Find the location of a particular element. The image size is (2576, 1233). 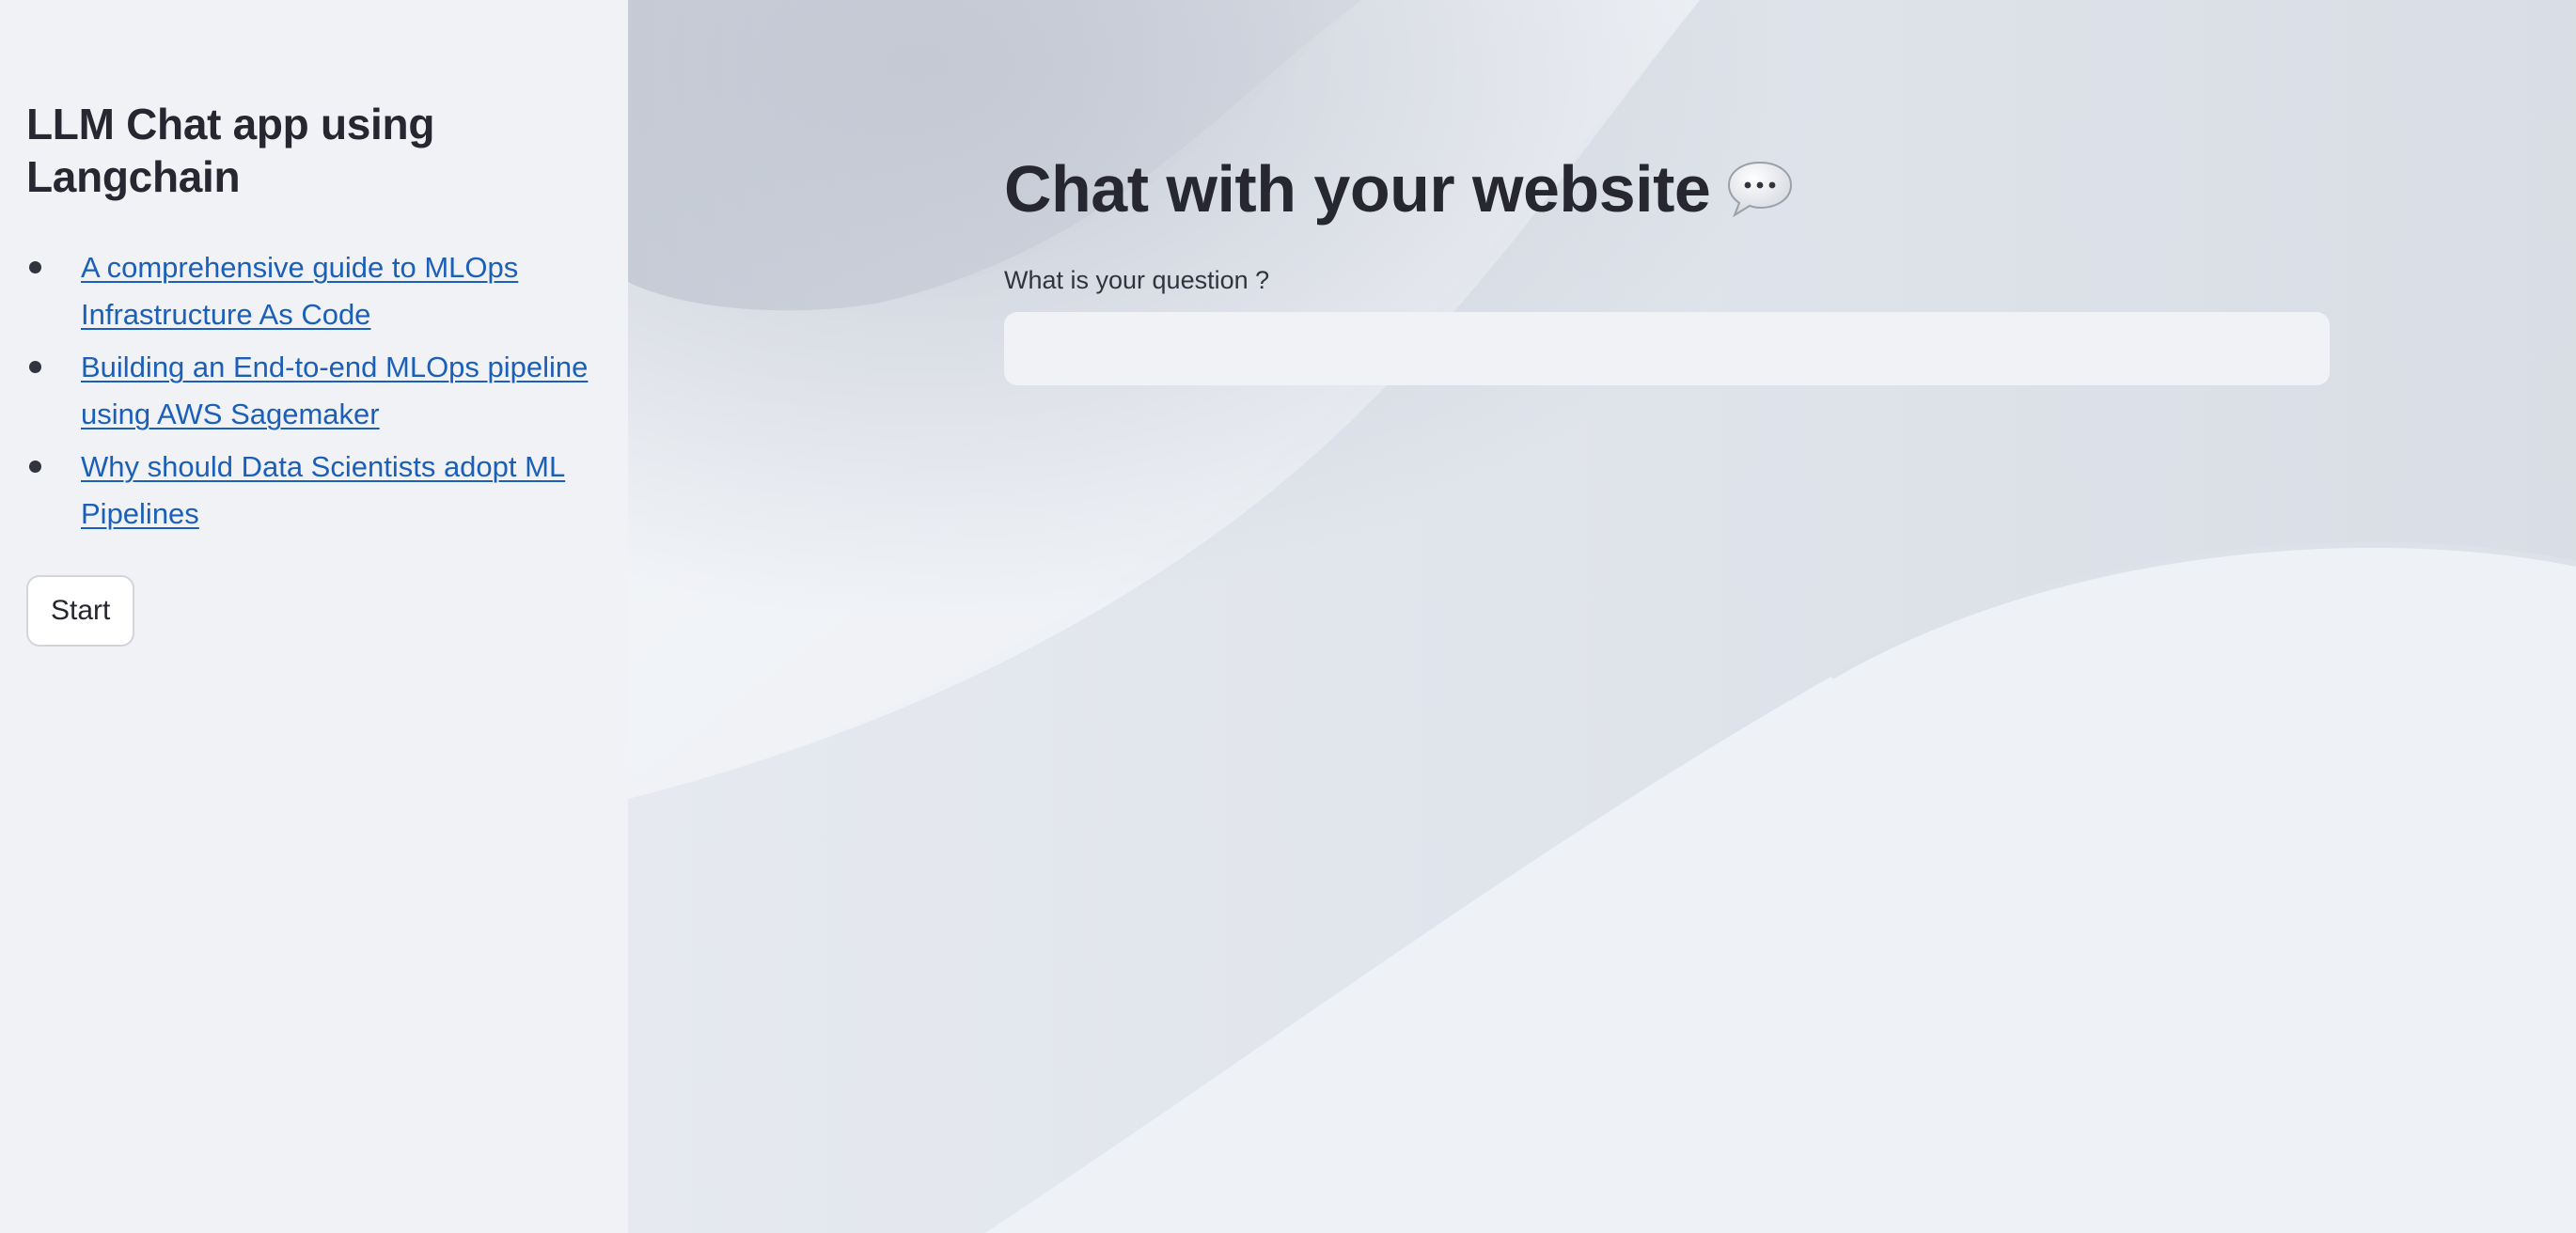

page-title-text: Chat with your website is located at coordinates (1358, 189).